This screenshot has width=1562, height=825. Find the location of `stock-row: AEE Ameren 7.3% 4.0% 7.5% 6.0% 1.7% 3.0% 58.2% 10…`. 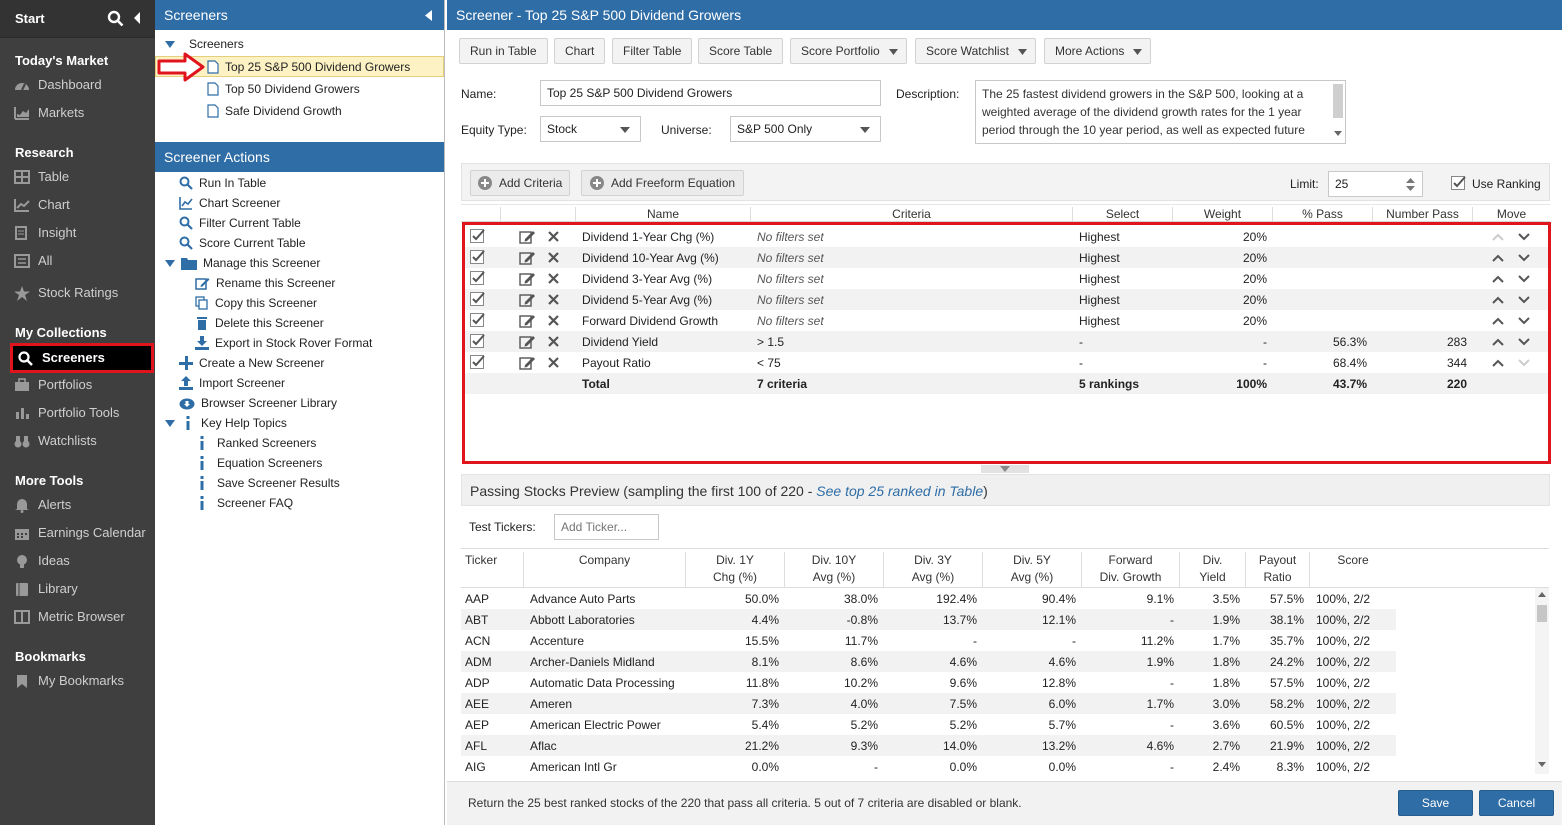

stock-row: AEE Ameren 7.3% 4.0% 7.5% 6.0% 1.7% 3.0% 58.2% 10… is located at coordinates (928, 703).